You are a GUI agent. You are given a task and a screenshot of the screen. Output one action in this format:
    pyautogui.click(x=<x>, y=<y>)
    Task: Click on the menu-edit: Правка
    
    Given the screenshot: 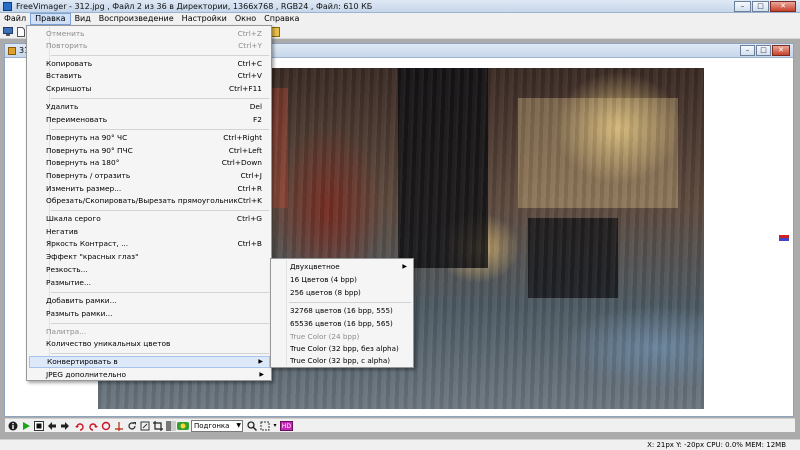 What is the action you would take?
    pyautogui.click(x=50, y=19)
    